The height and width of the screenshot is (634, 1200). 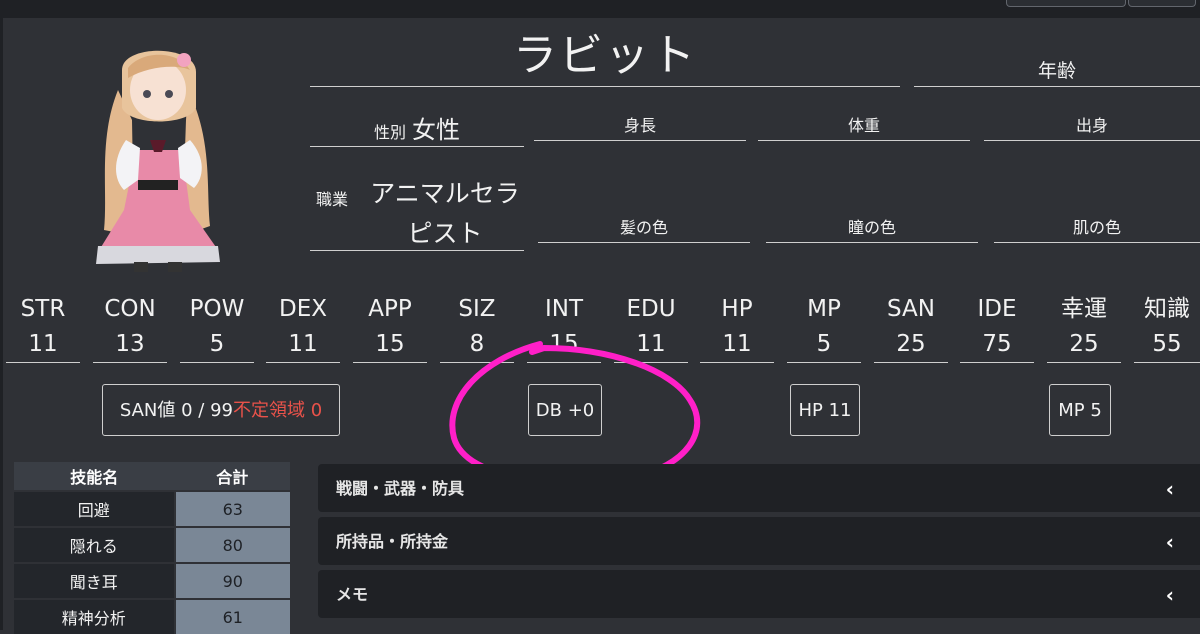 I want to click on origin-field: 出身, so click(x=1092, y=122).